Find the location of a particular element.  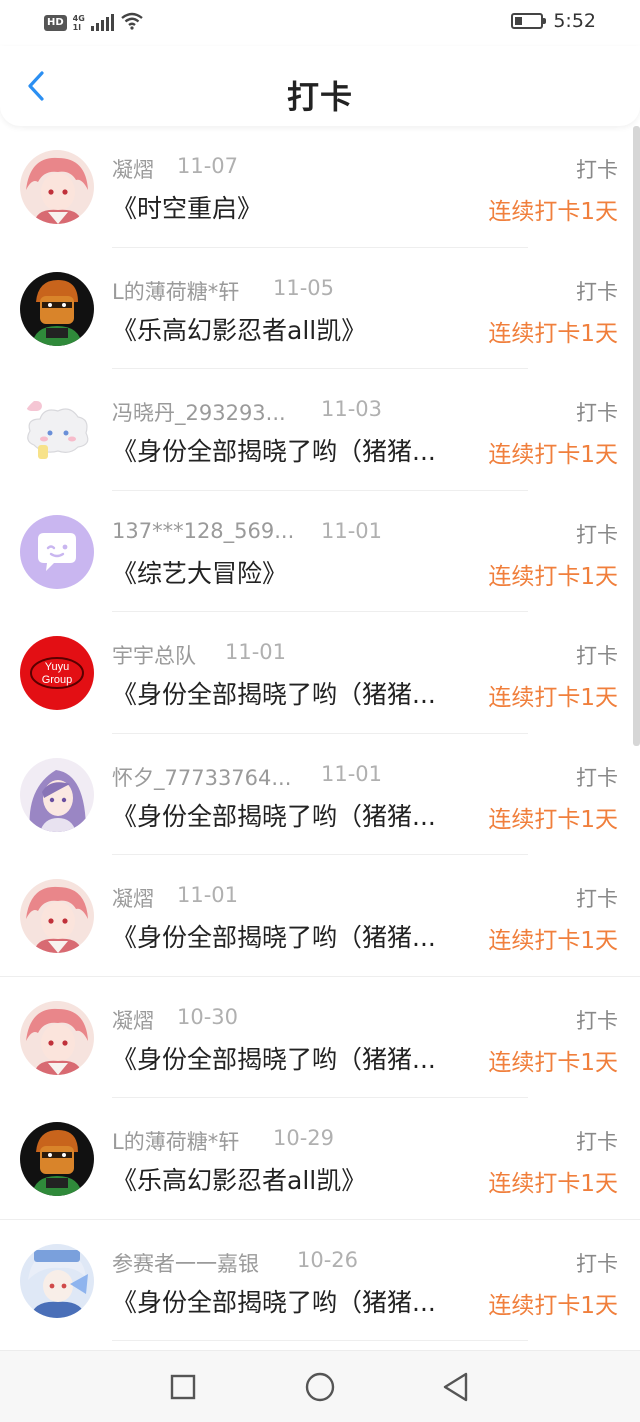

list-item: L的薄荷糖*轩 10-29 打卡 《乐高幻影忍者all凯》 连续打卡1天 is located at coordinates (320, 1159).